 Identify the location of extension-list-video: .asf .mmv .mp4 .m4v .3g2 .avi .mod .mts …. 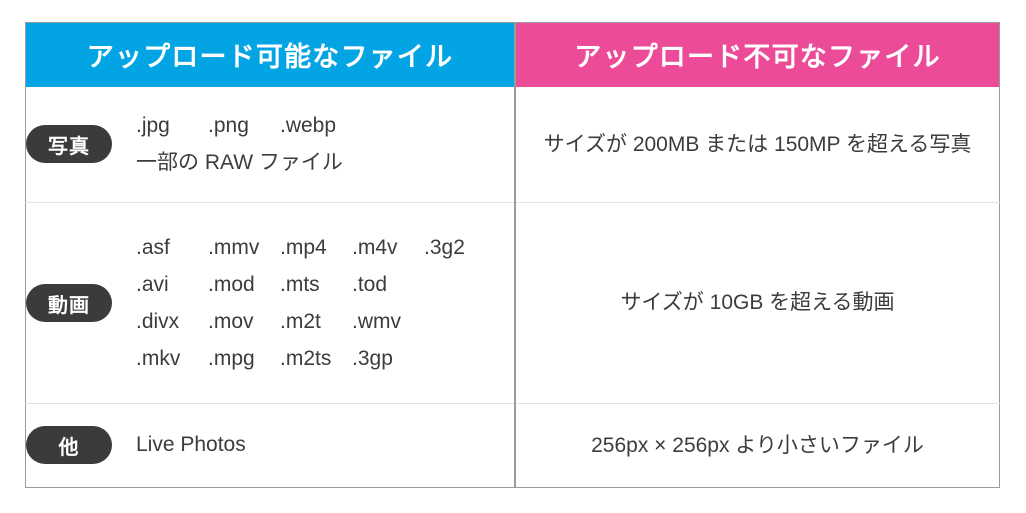
(300, 303).